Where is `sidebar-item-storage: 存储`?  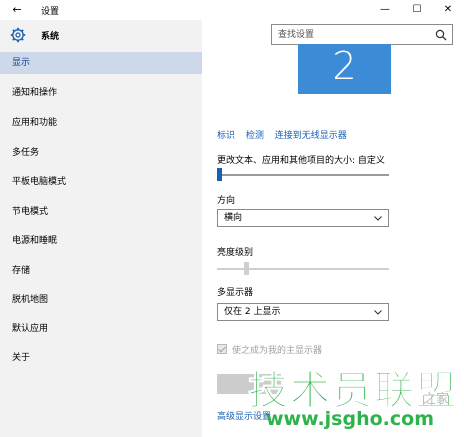 sidebar-item-storage: 存储 is located at coordinates (101, 271).